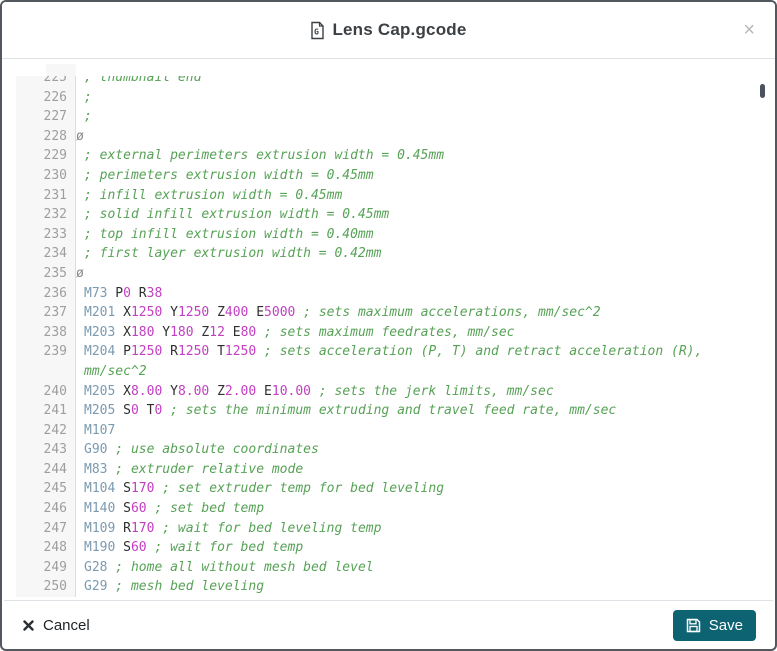  What do you see at coordinates (762, 91) in the screenshot?
I see `scrollbar-thumb` at bounding box center [762, 91].